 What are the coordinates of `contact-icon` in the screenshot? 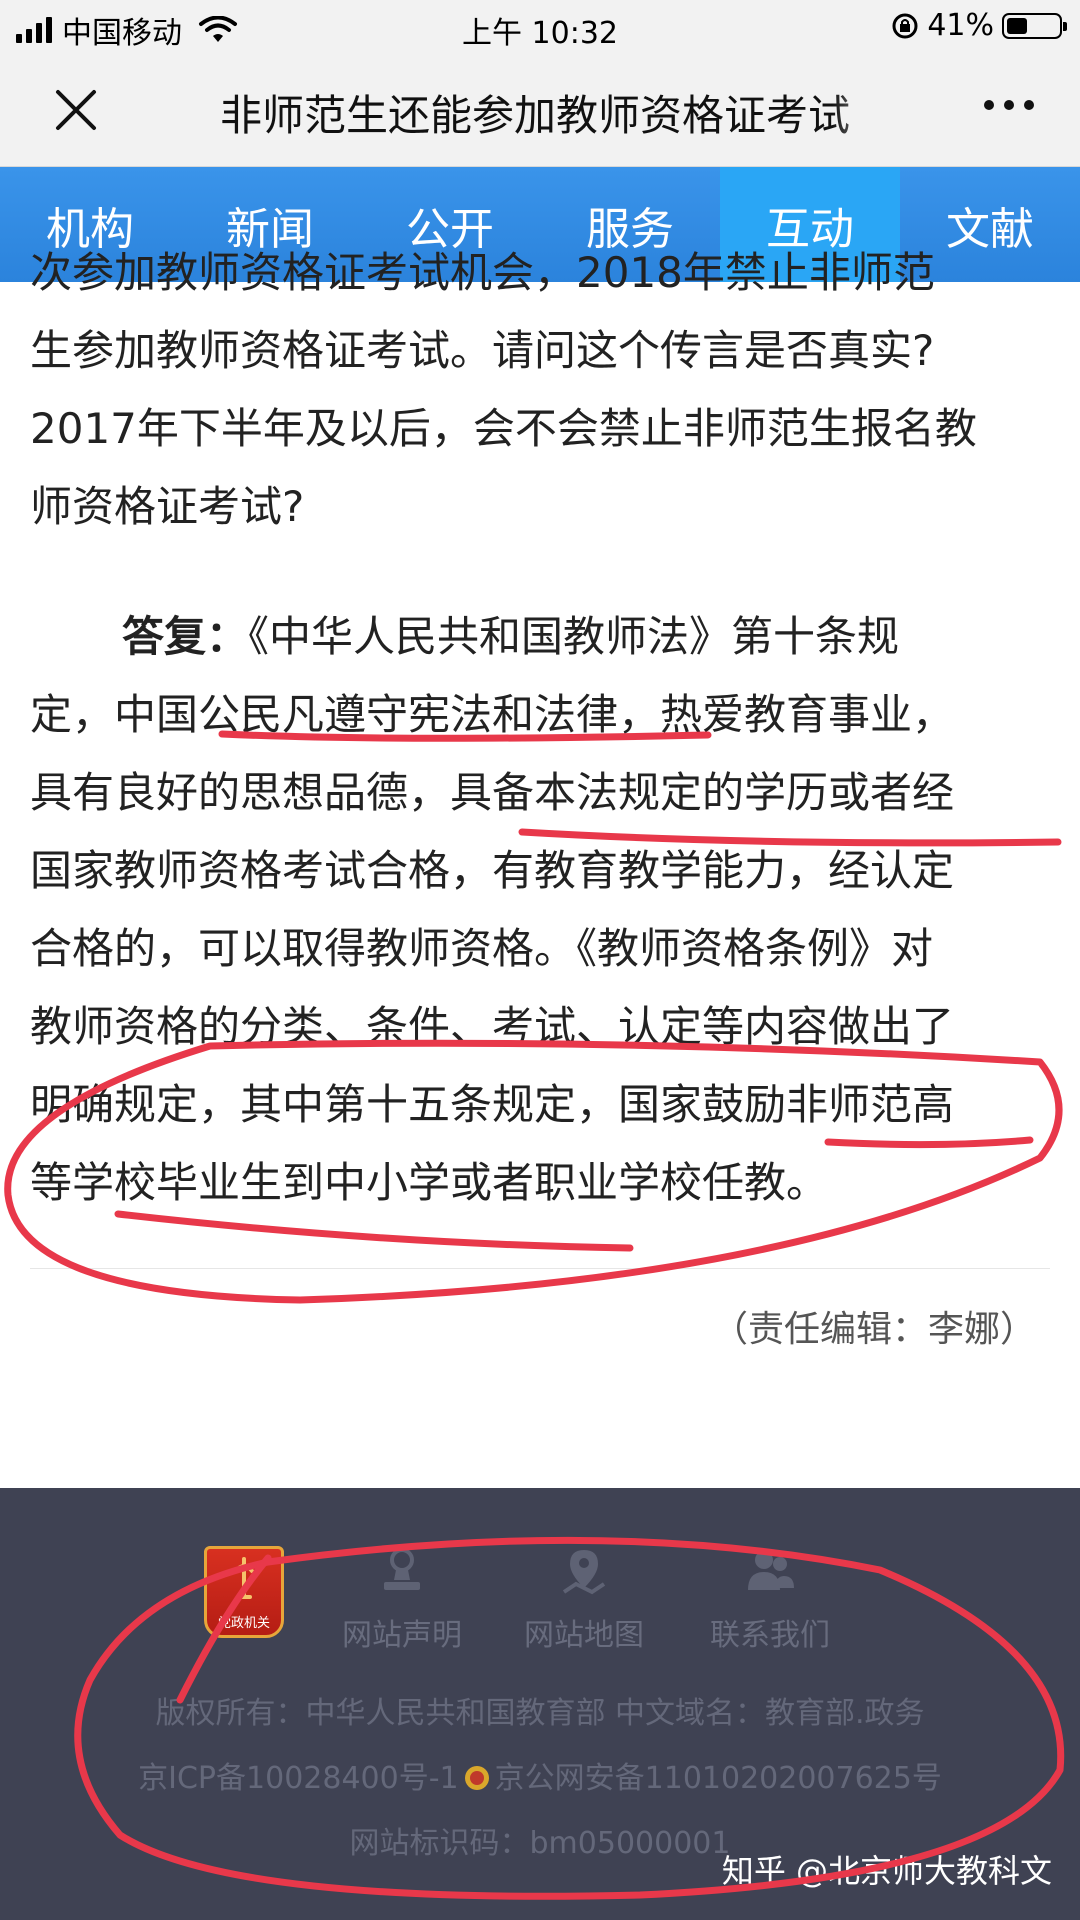 It's located at (771, 1570).